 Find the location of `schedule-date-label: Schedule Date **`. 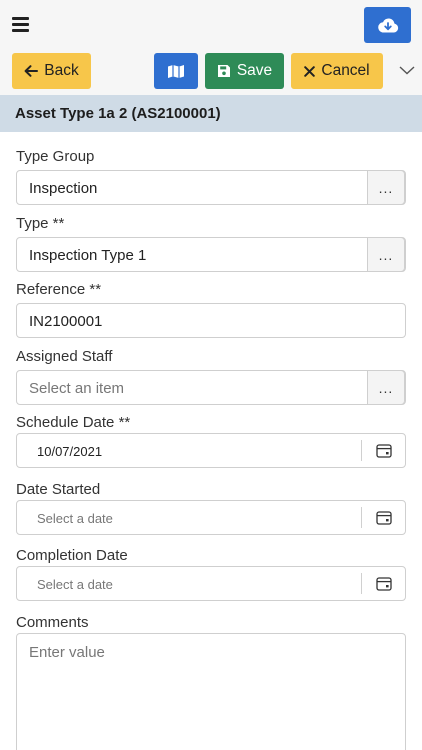

schedule-date-label: Schedule Date ** is located at coordinates (73, 422).